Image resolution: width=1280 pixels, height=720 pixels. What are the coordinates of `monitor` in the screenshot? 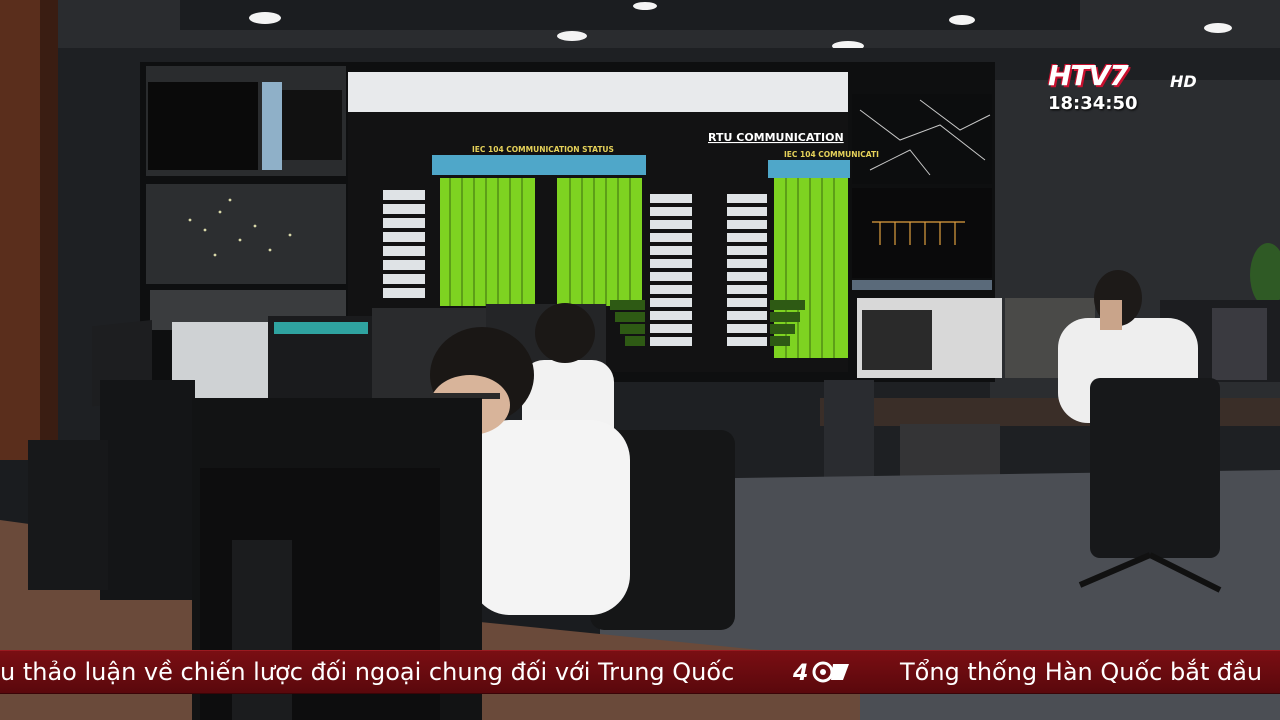 It's located at (147, 490).